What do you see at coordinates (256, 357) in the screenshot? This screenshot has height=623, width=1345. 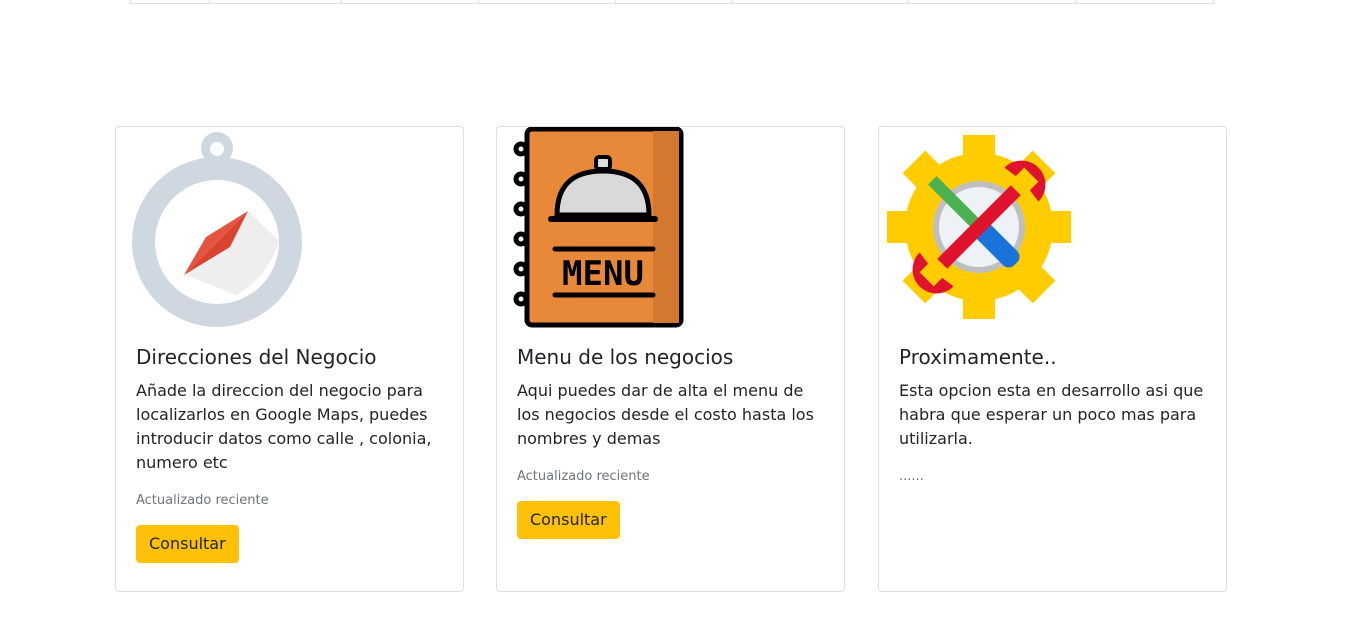 I see `card-title: Direcciones del Negocio` at bounding box center [256, 357].